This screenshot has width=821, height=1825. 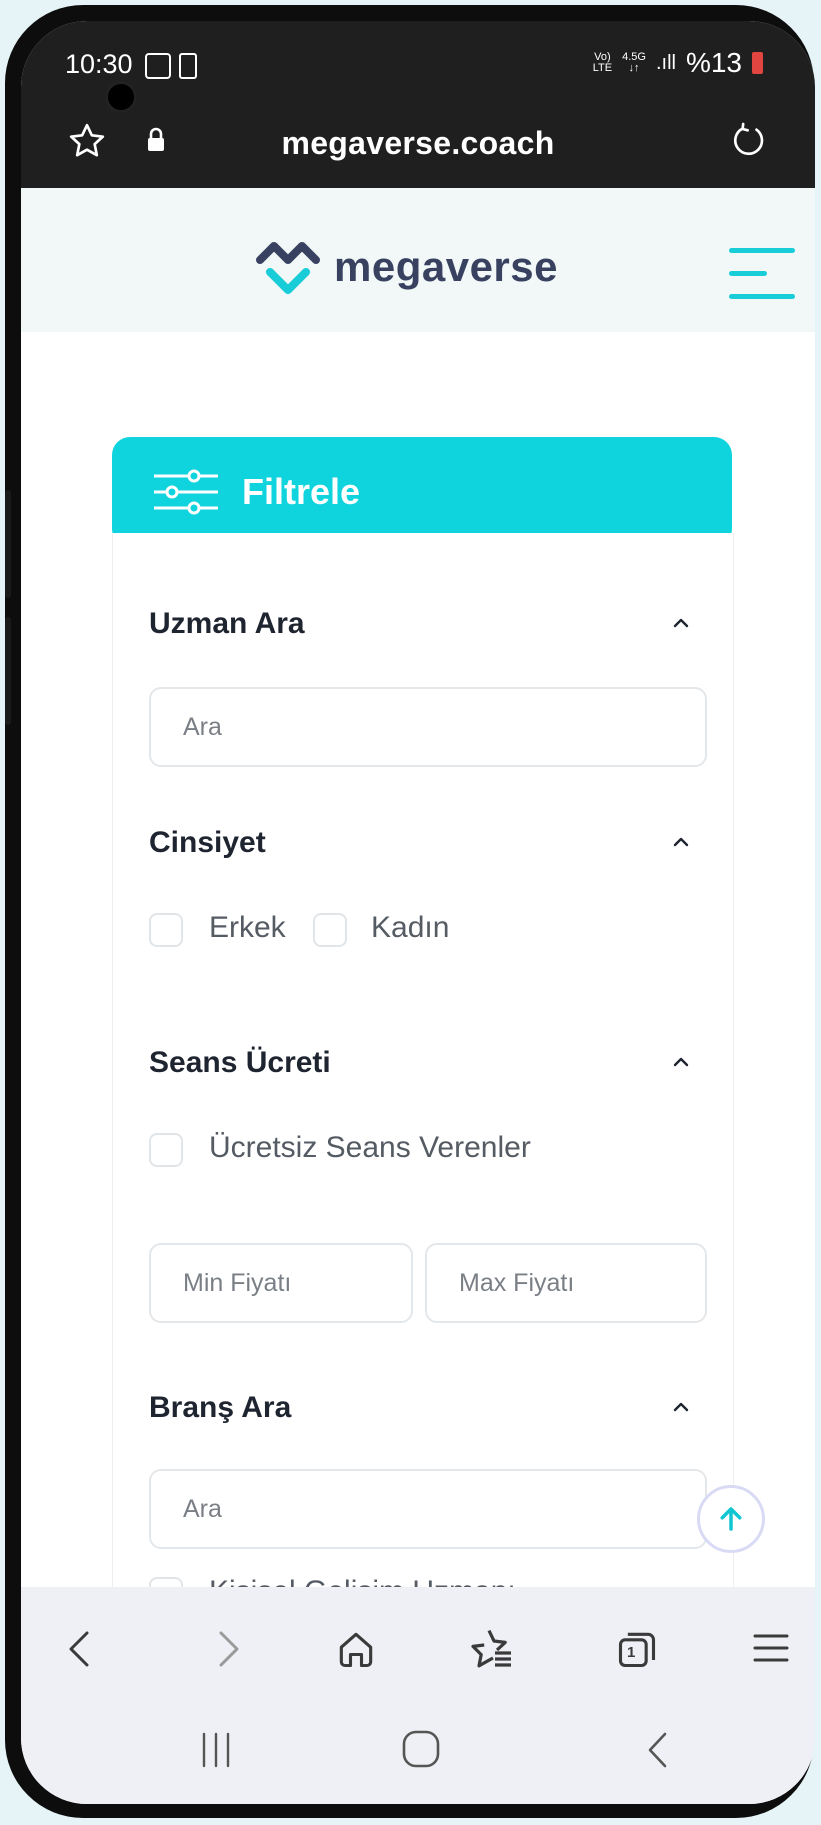 What do you see at coordinates (421, 1749) in the screenshot?
I see `home-button-icon` at bounding box center [421, 1749].